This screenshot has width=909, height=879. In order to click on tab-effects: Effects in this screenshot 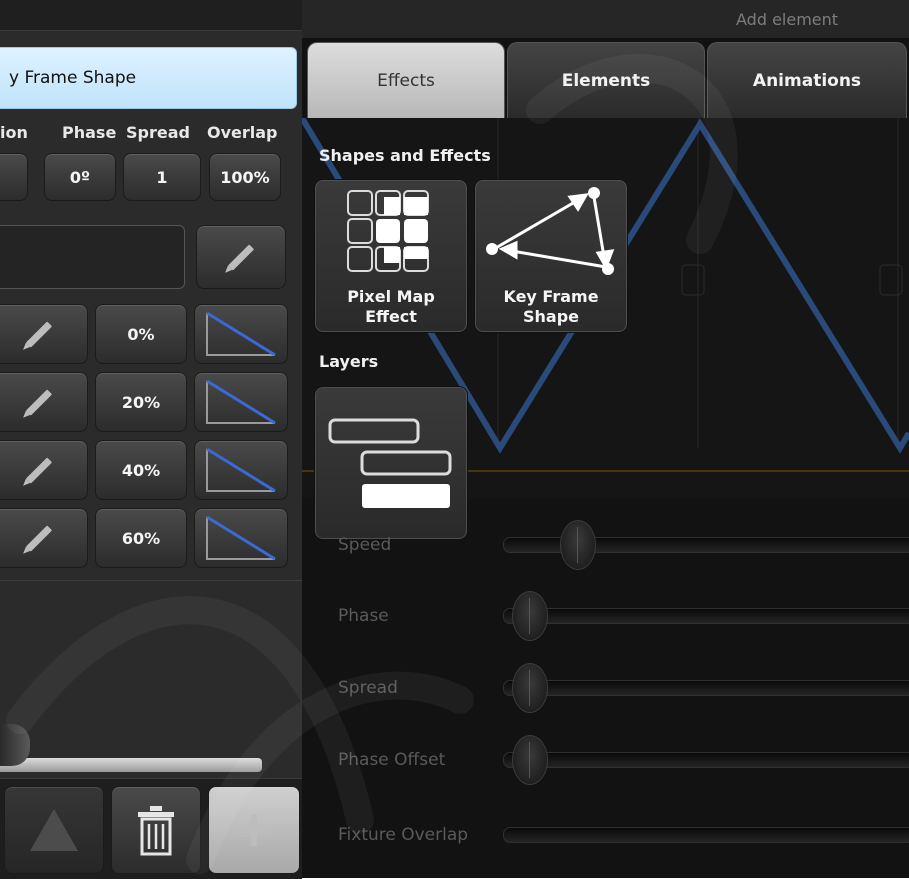, I will do `click(406, 80)`.